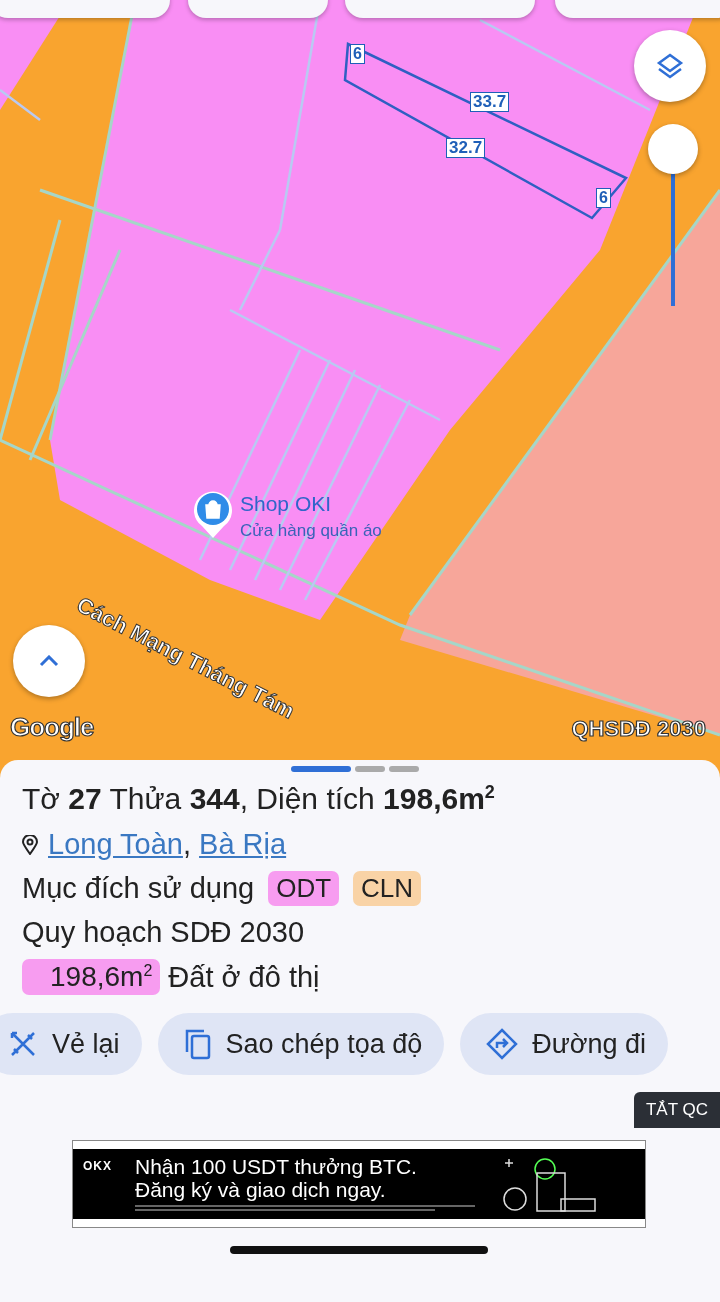  I want to click on land-type: Đất ở đô thị, so click(244, 977).